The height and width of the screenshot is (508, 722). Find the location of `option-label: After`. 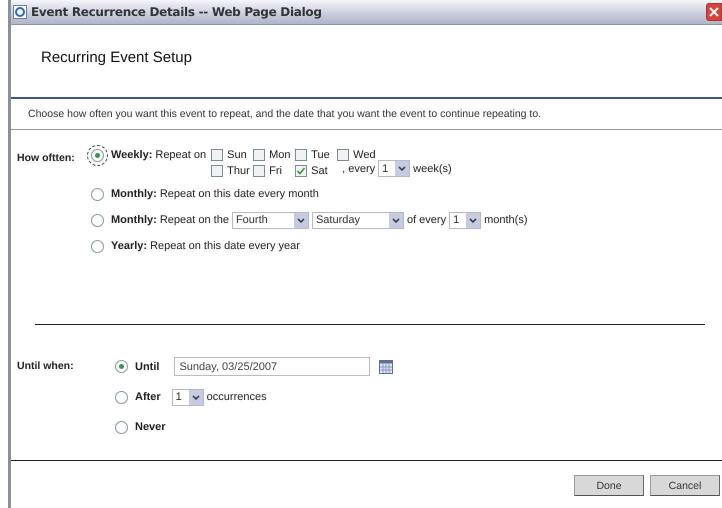

option-label: After is located at coordinates (148, 397).